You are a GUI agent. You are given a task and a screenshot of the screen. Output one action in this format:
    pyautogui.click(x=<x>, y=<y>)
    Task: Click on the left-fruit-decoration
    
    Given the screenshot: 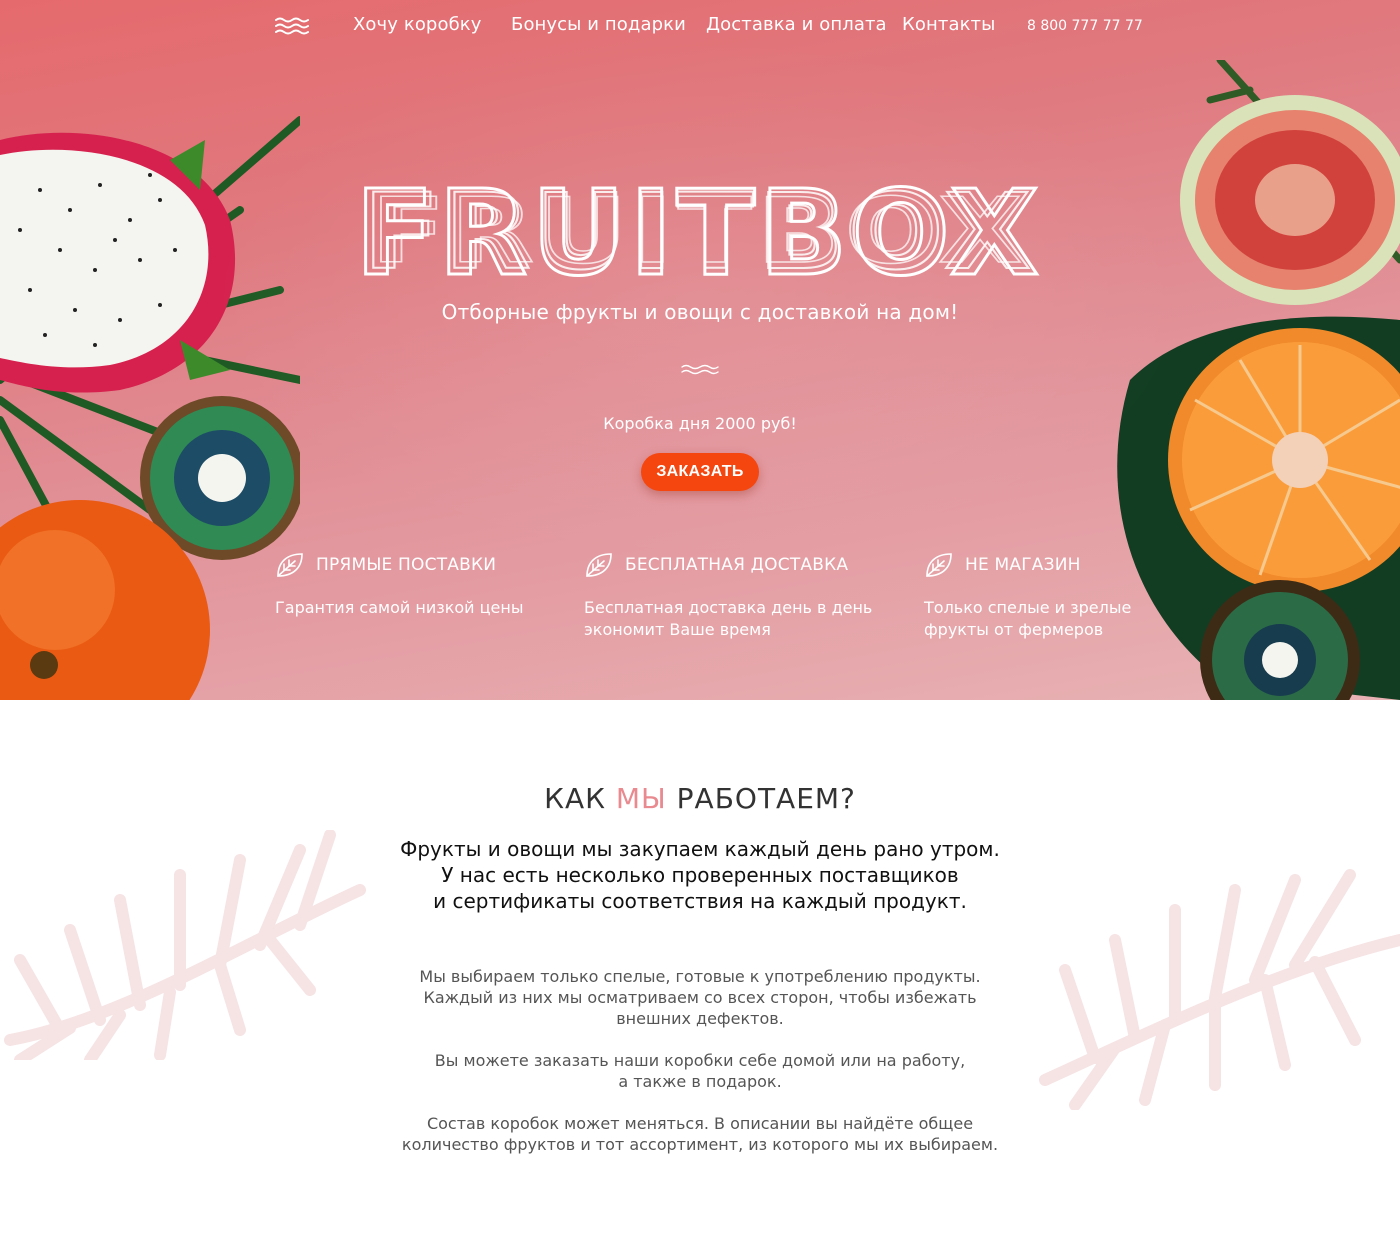 What is the action you would take?
    pyautogui.click(x=150, y=408)
    